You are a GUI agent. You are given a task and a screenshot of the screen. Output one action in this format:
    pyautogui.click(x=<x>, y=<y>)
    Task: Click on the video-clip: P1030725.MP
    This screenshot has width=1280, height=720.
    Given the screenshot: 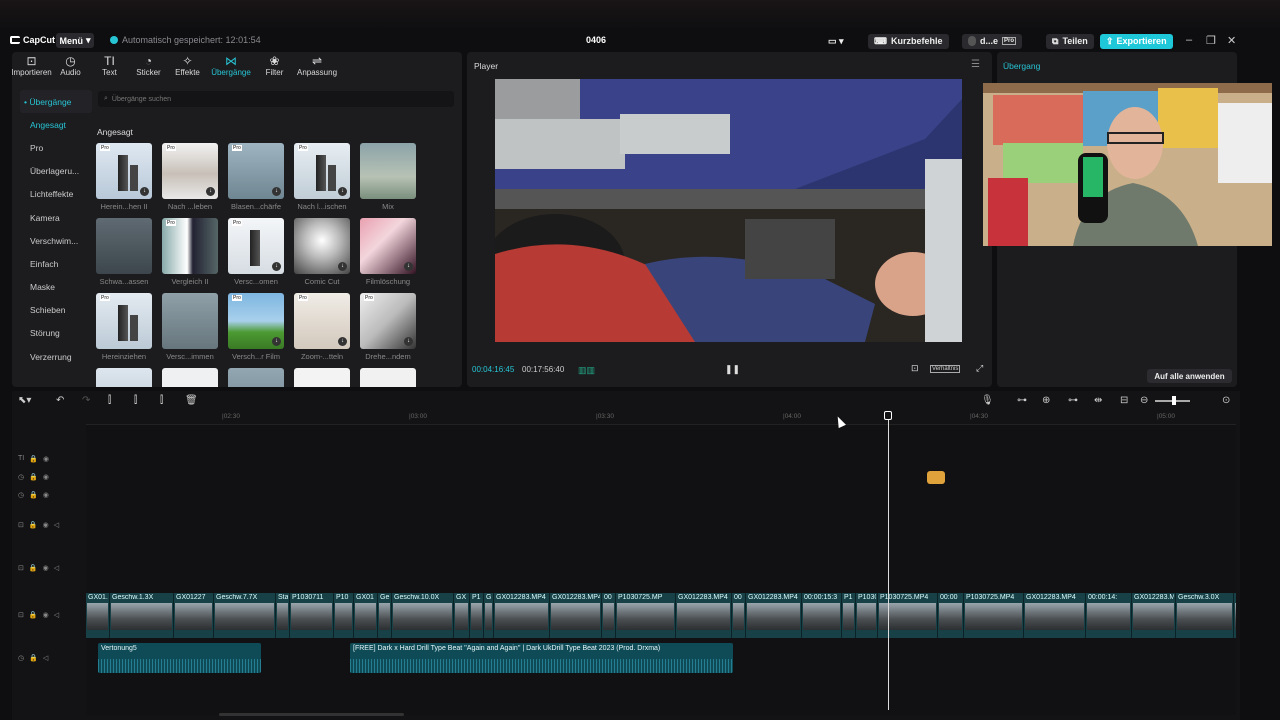 What is the action you would take?
    pyautogui.click(x=646, y=615)
    